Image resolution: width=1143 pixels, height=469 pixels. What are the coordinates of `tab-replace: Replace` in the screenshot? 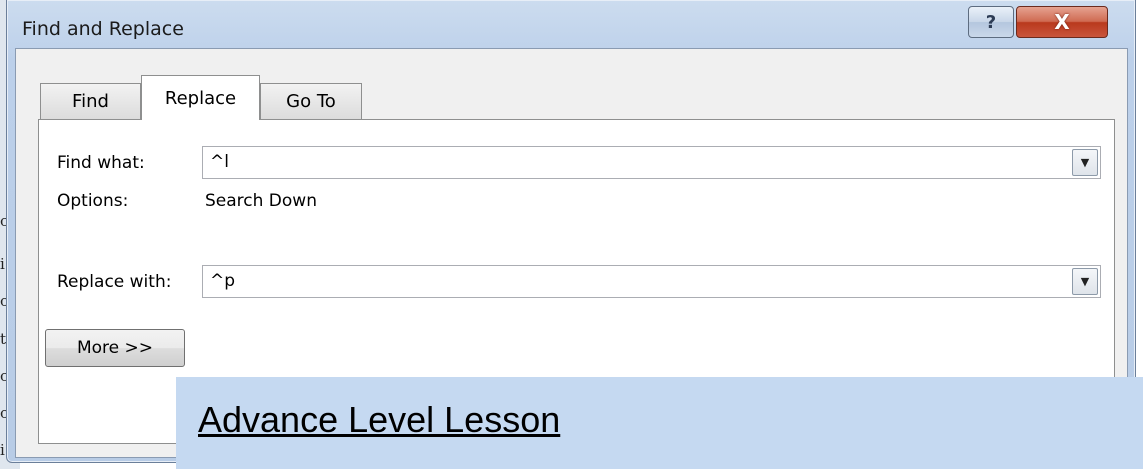 It's located at (200, 97).